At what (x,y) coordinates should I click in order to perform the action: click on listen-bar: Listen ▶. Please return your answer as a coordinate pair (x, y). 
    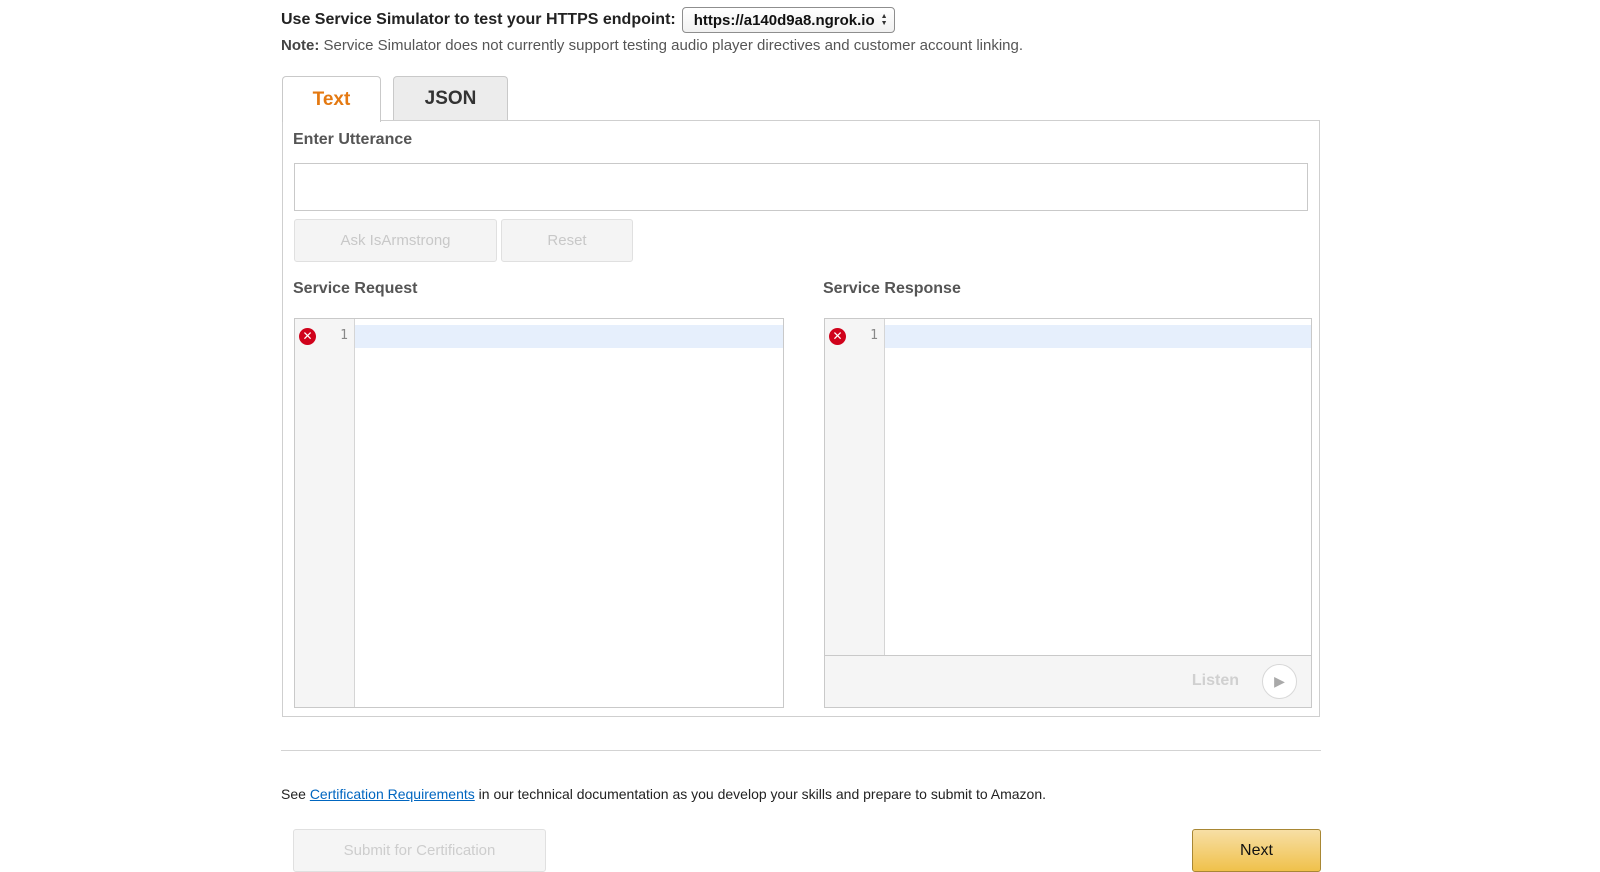
    Looking at the image, I should click on (1068, 681).